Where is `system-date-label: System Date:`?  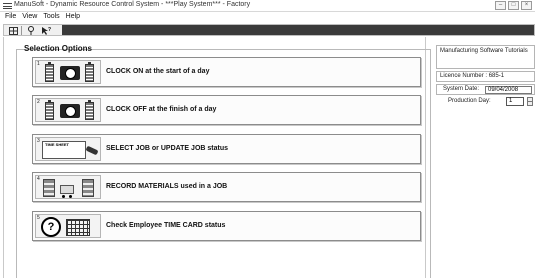 system-date-label: System Date: is located at coordinates (461, 89).